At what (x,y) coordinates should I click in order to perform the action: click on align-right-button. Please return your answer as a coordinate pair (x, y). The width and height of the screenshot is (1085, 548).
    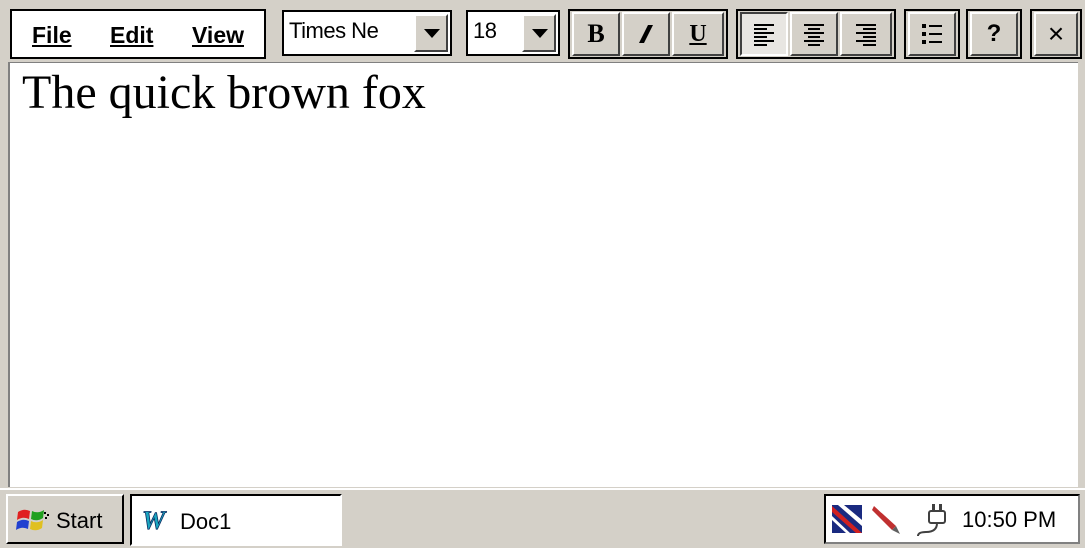
    Looking at the image, I should click on (866, 34).